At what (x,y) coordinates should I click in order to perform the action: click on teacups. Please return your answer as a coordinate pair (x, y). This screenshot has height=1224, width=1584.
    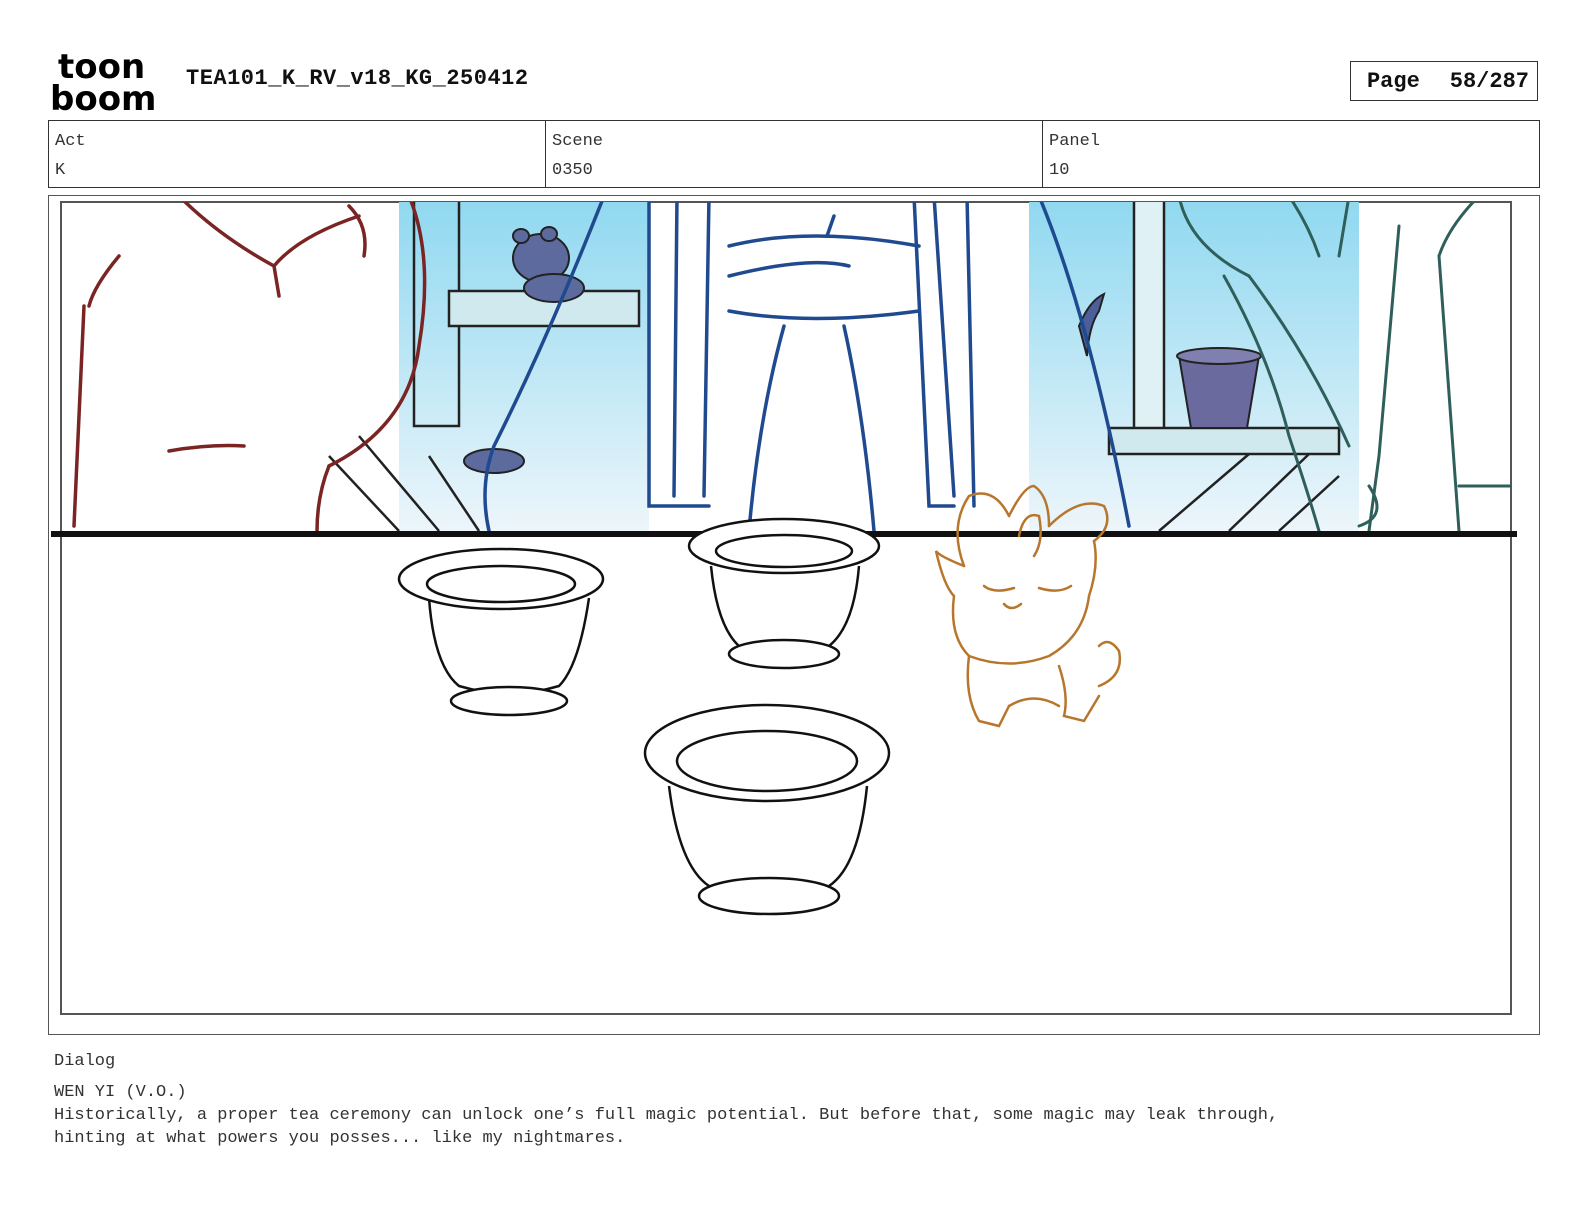
    Looking at the image, I should click on (644, 716).